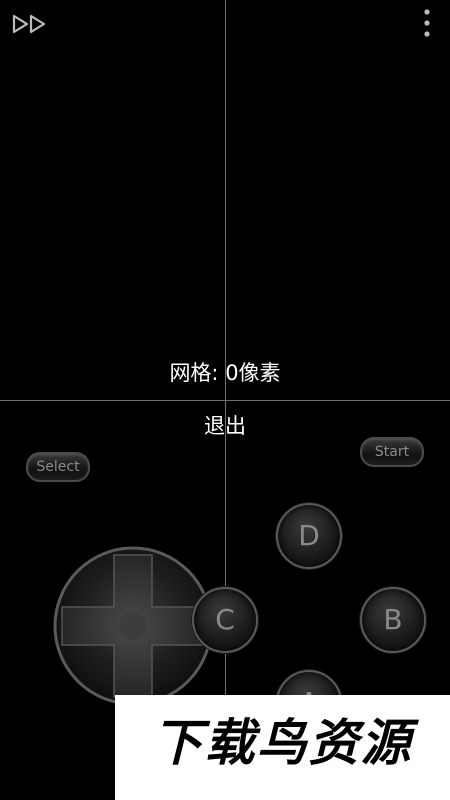 This screenshot has width=450, height=800. Describe the element at coordinates (58, 467) in the screenshot. I see `select-button: Select` at that location.